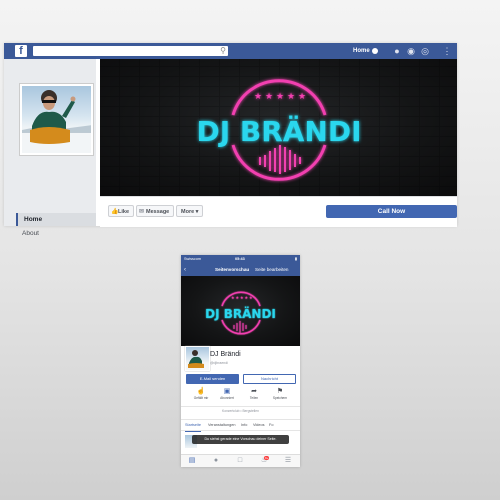 The image size is (500, 500). I want to click on save-action-label: Speichern, so click(280, 398).